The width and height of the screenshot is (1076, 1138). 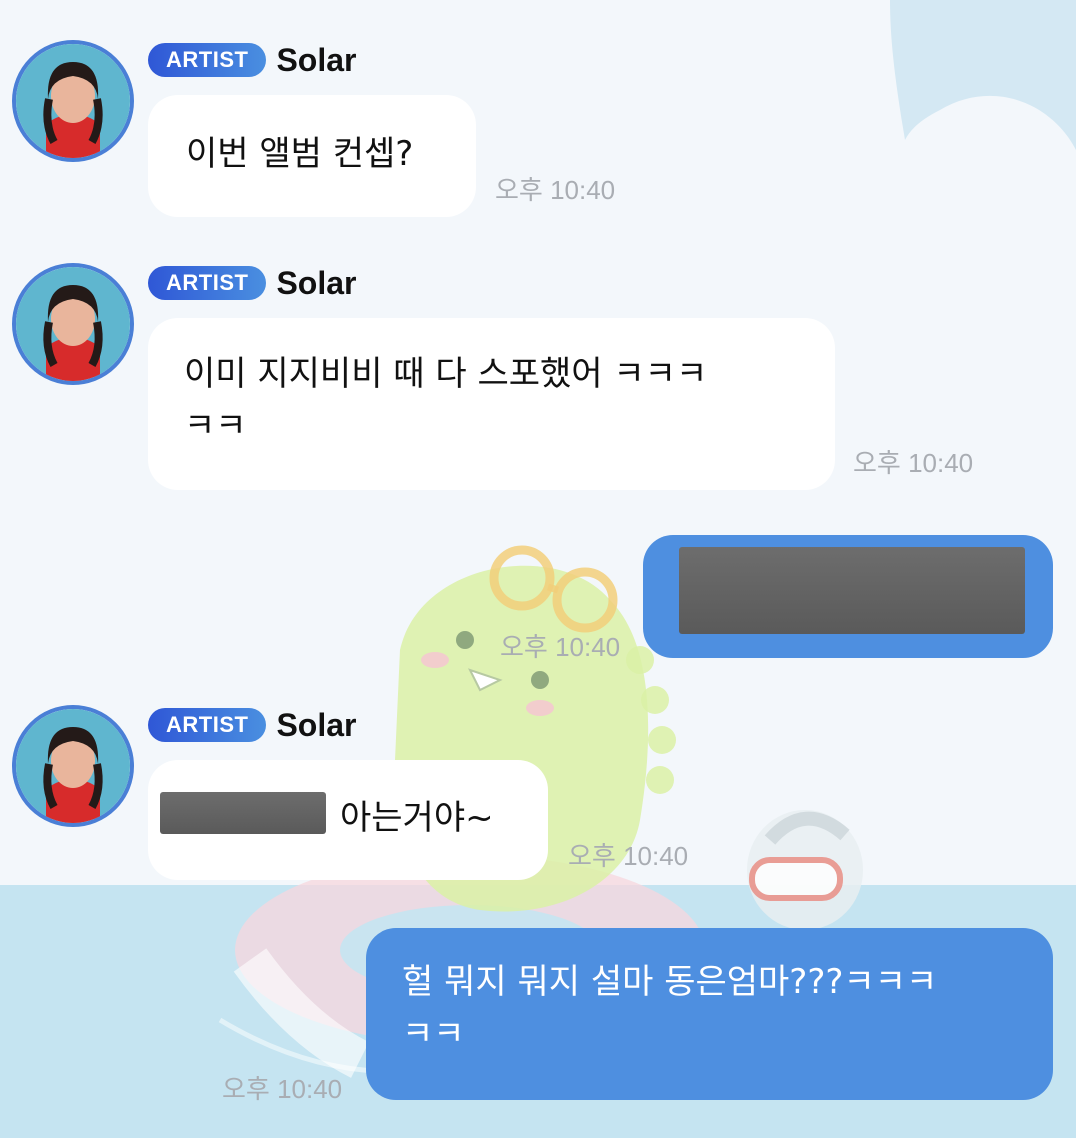 What do you see at coordinates (282, 1089) in the screenshot?
I see `message-time: 오후 10:40` at bounding box center [282, 1089].